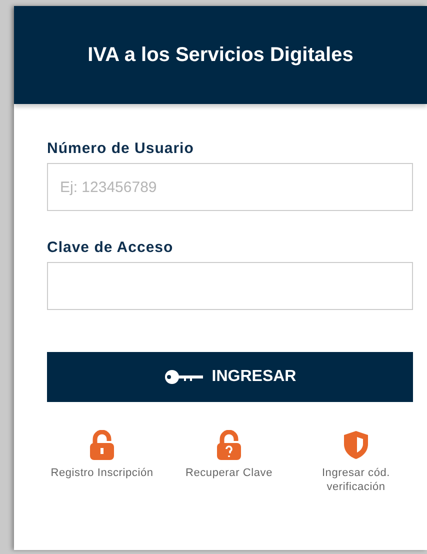  I want to click on shield-icon, so click(356, 445).